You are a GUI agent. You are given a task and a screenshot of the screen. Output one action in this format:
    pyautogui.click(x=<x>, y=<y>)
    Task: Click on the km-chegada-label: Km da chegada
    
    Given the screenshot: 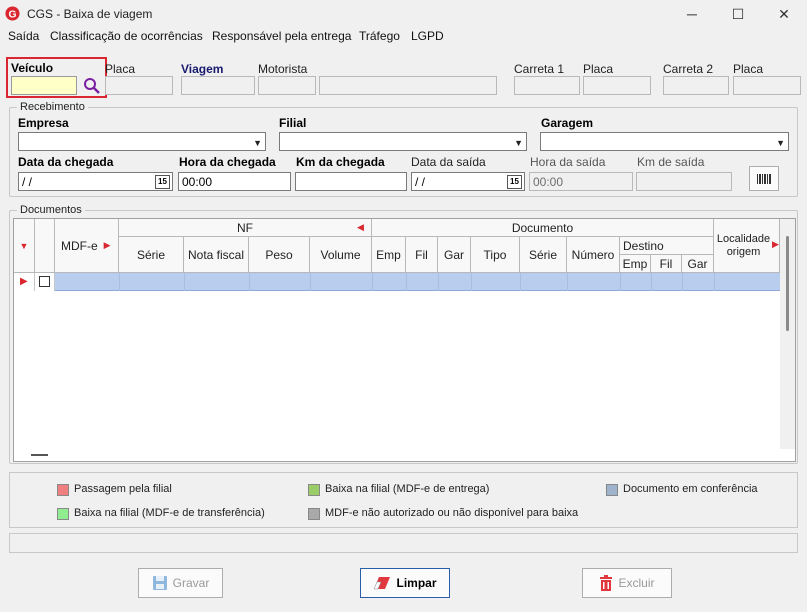 What is the action you would take?
    pyautogui.click(x=340, y=162)
    